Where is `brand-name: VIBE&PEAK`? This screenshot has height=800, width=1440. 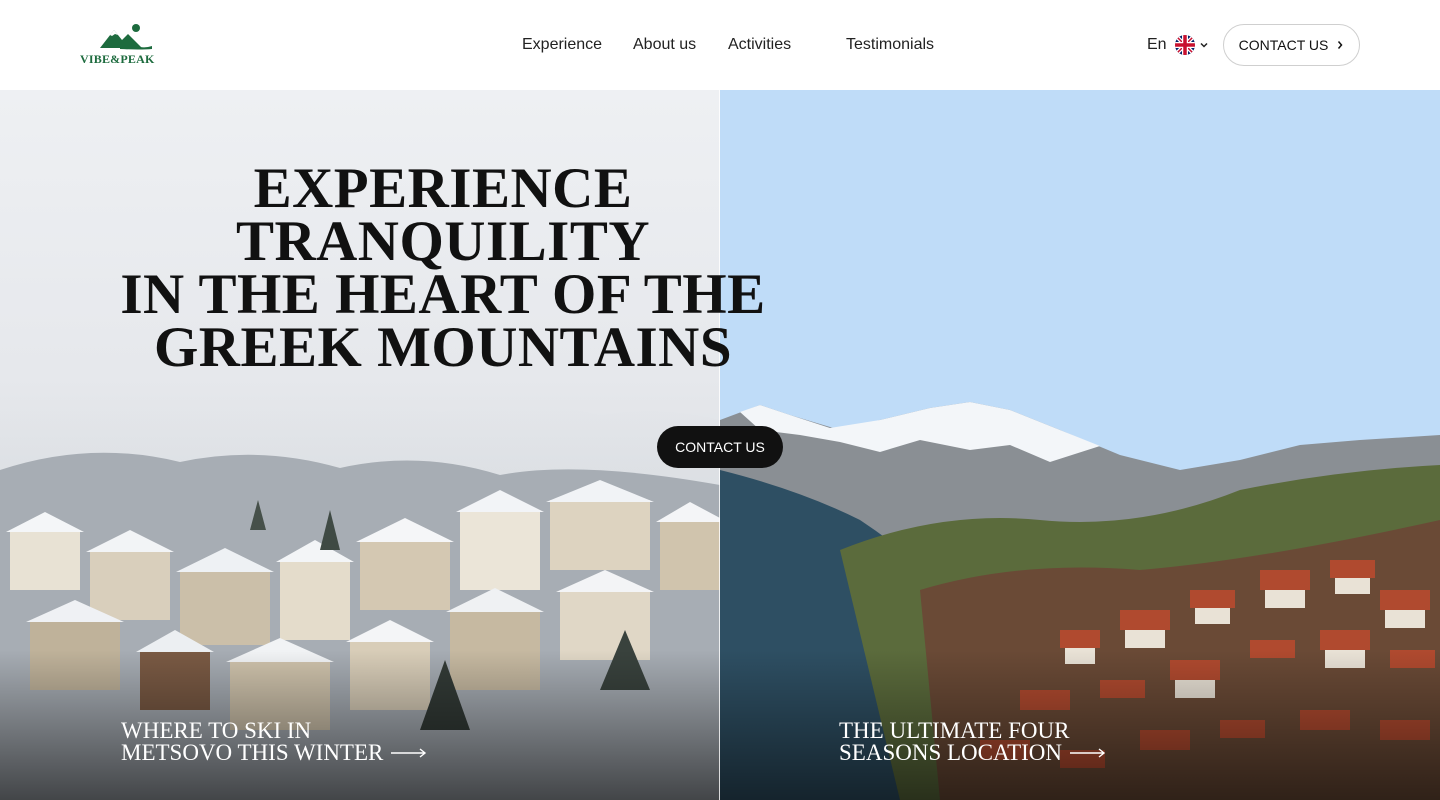
brand-name: VIBE&PEAK is located at coordinates (117, 59).